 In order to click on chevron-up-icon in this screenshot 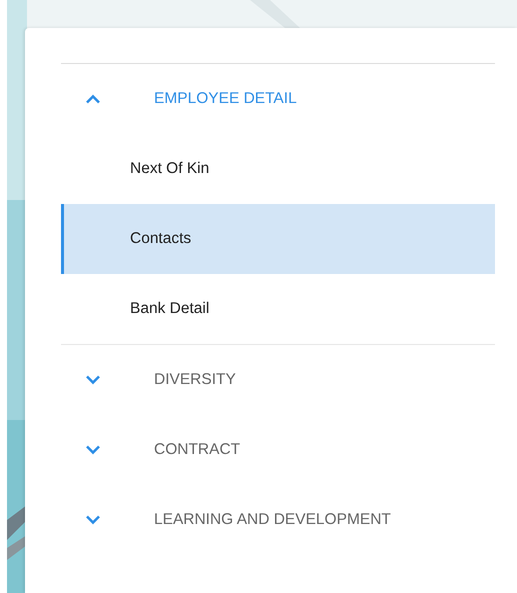, I will do `click(93, 99)`.